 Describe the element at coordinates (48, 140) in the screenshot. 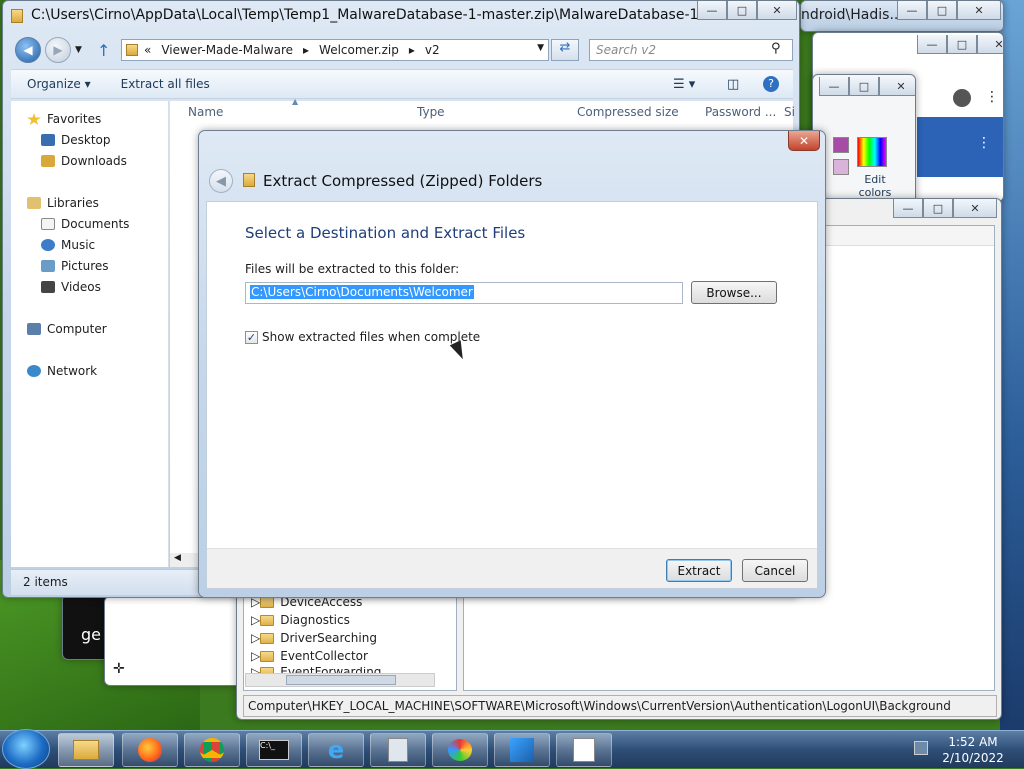

I see `desktop-icon` at that location.